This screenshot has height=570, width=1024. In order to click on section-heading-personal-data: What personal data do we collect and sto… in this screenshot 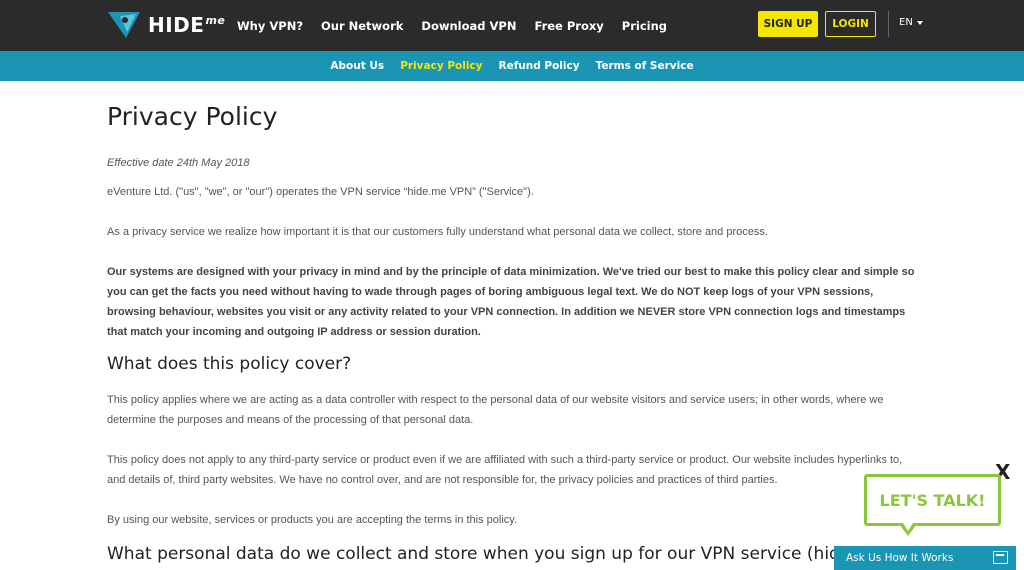, I will do `click(495, 557)`.